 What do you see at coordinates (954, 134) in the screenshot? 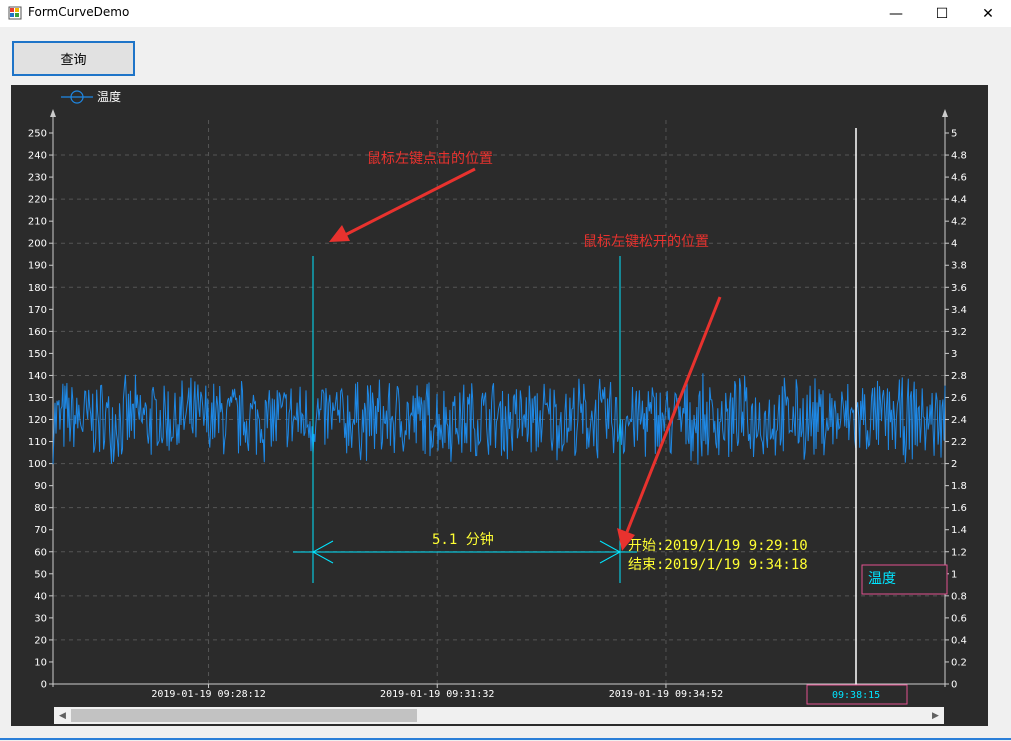
I see `y2-tick-label: 5` at bounding box center [954, 134].